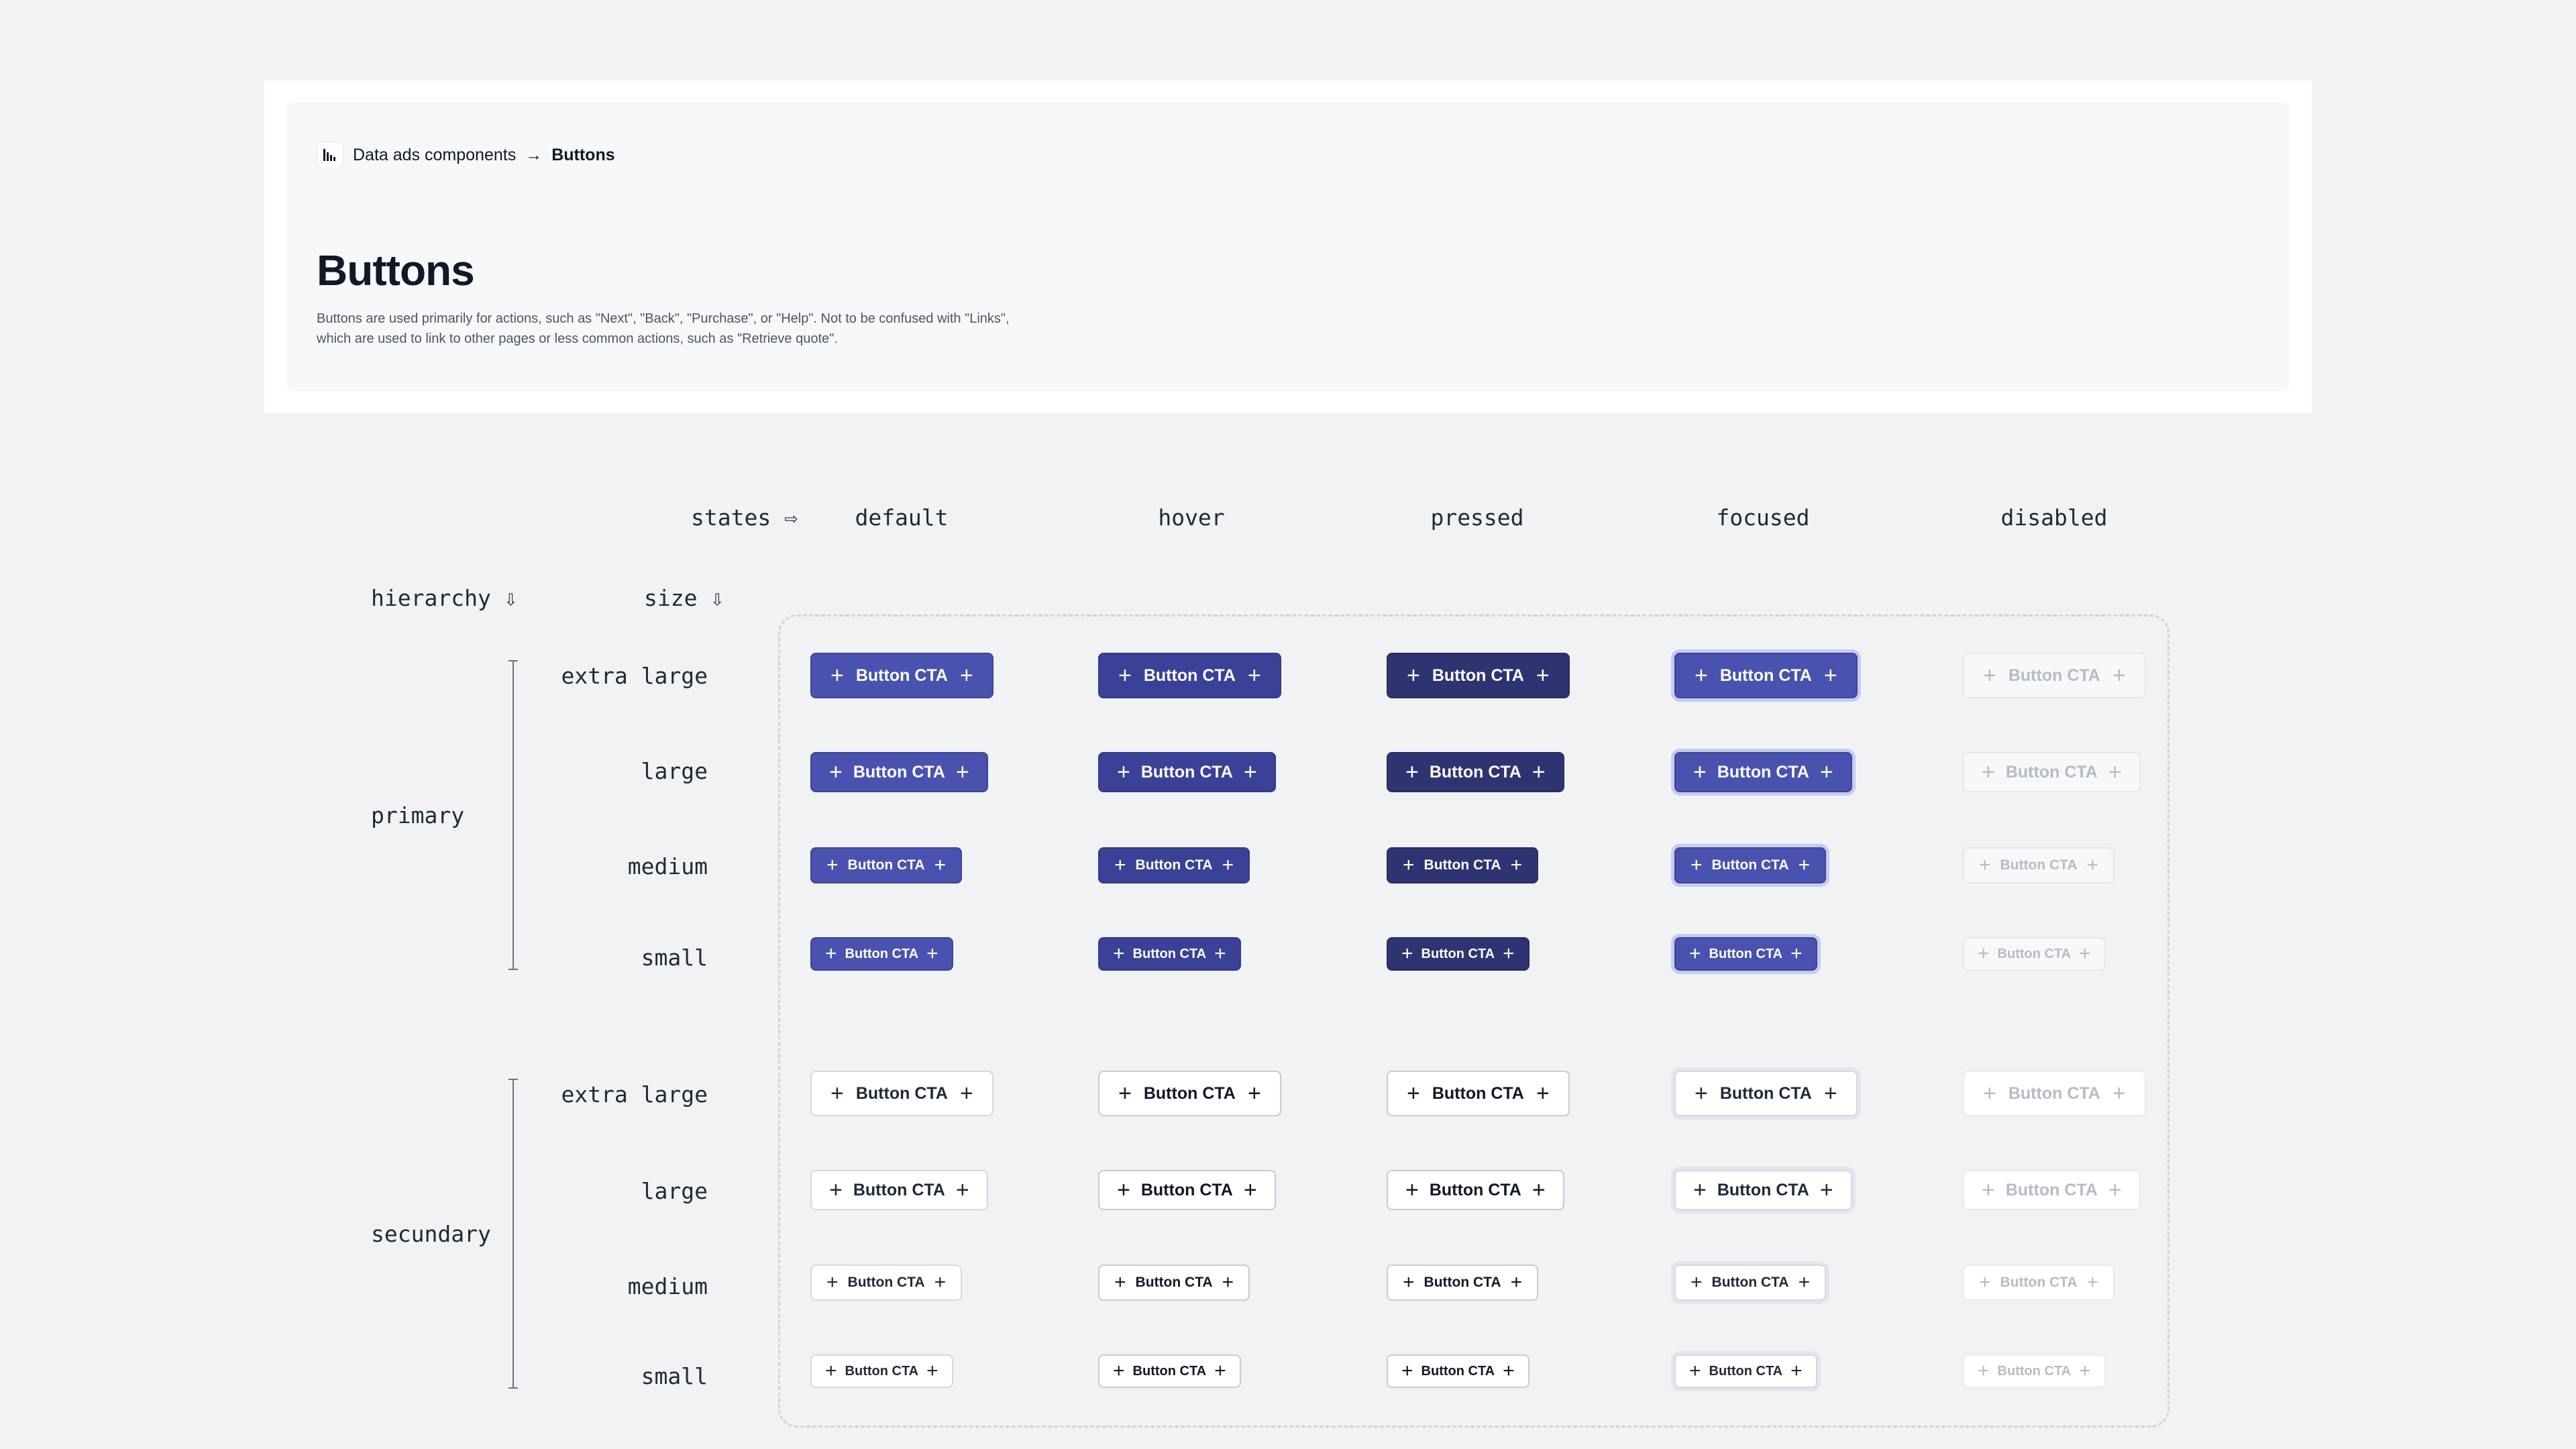 This screenshot has height=1449, width=2576. I want to click on primary-l-default-button: + Button CTA +, so click(899, 772).